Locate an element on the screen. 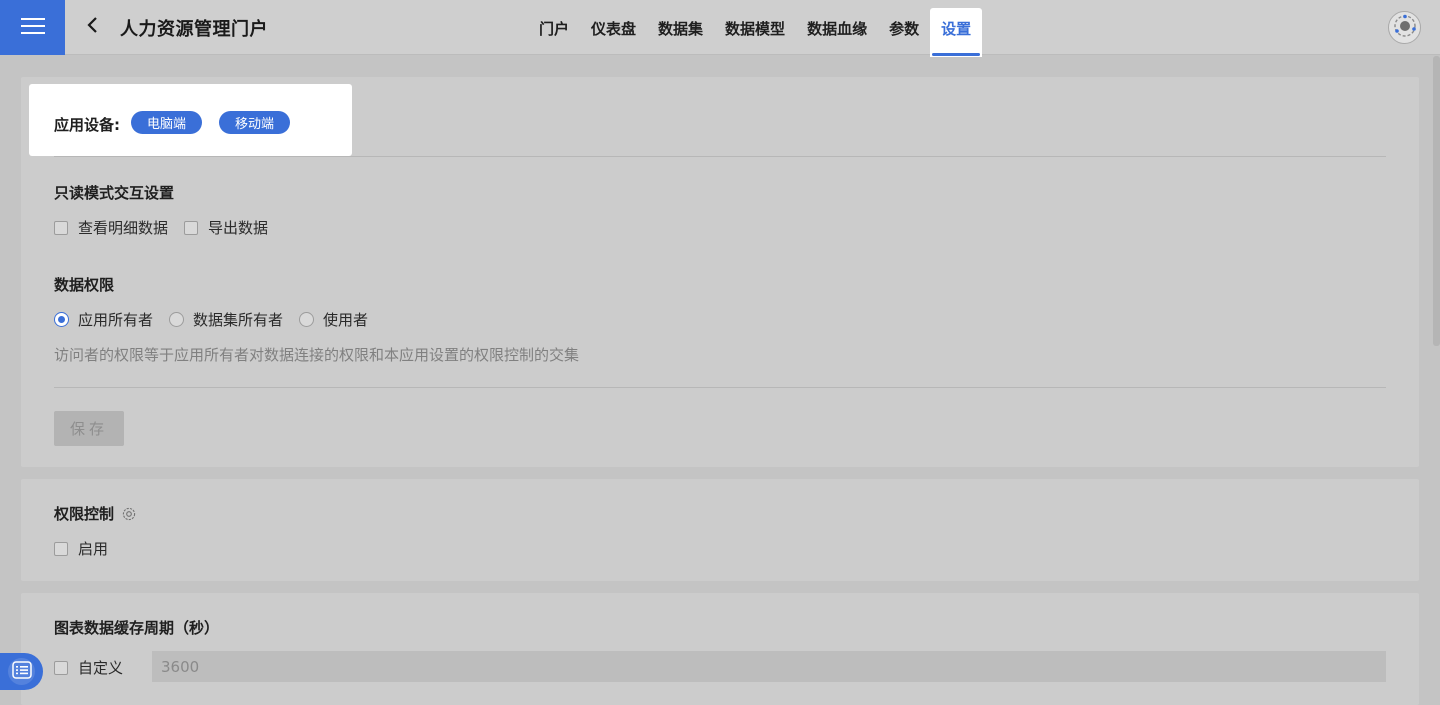  menu-button is located at coordinates (32, 27).